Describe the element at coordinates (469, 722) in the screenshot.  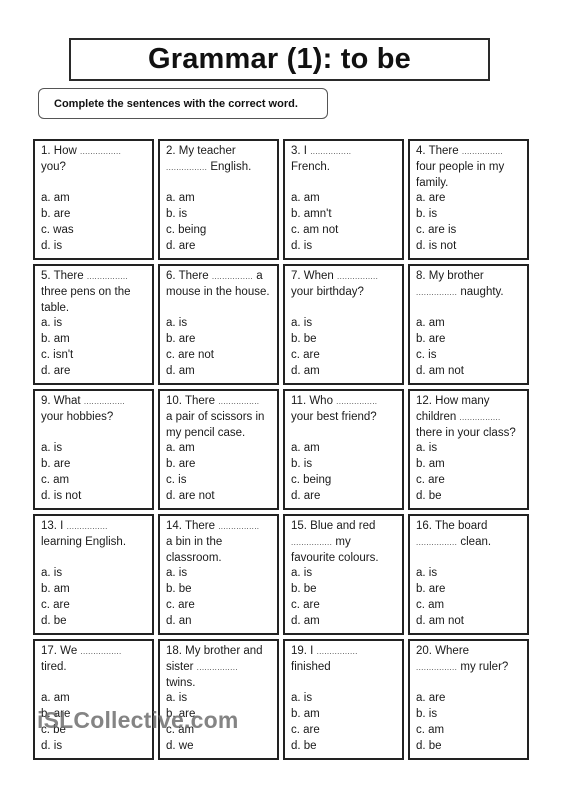
I see `answer-options: a. are b. is c. am d. be` at that location.